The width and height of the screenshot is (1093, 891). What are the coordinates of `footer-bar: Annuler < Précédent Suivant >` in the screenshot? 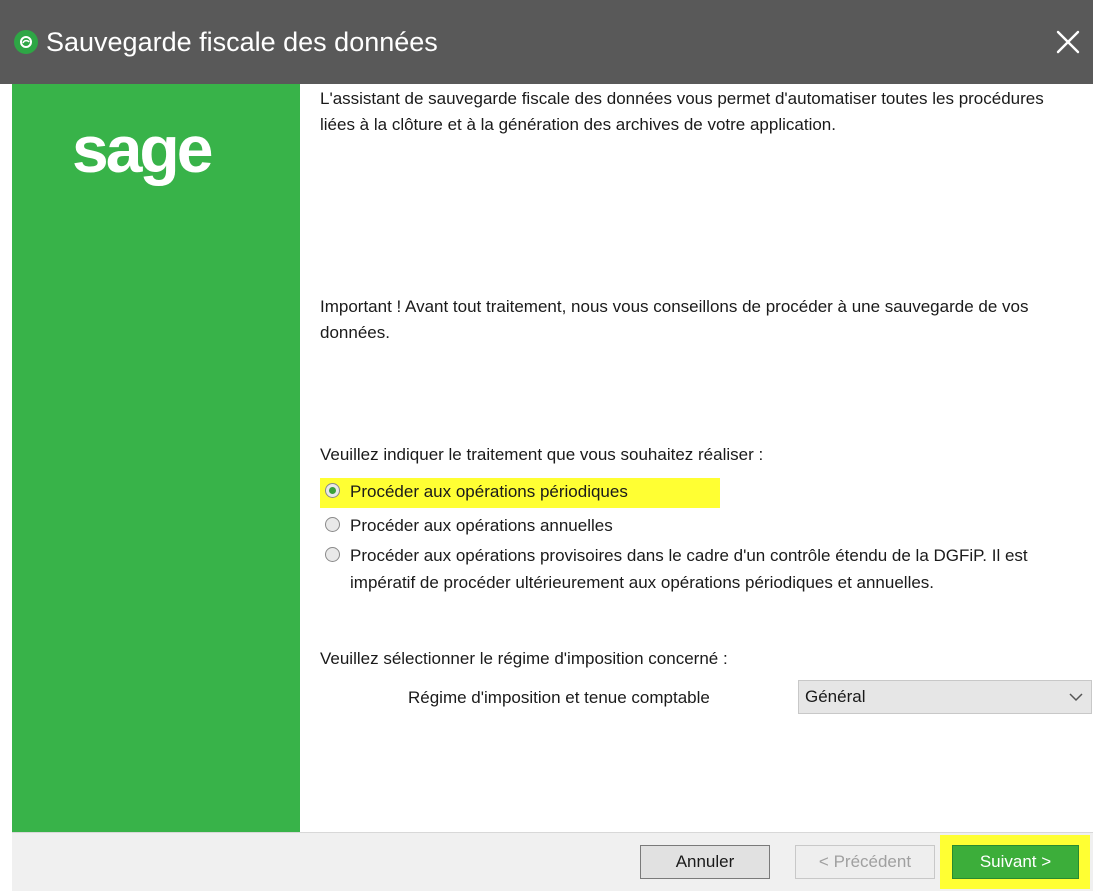 It's located at (552, 861).